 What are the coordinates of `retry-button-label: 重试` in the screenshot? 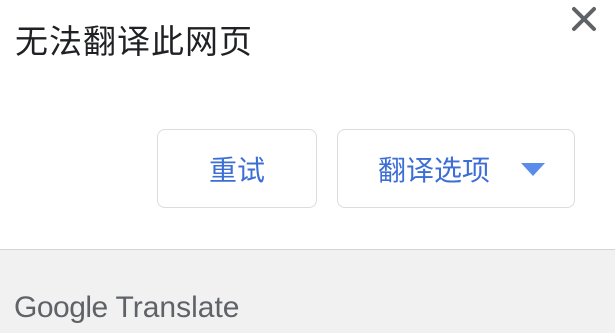 It's located at (236, 170).